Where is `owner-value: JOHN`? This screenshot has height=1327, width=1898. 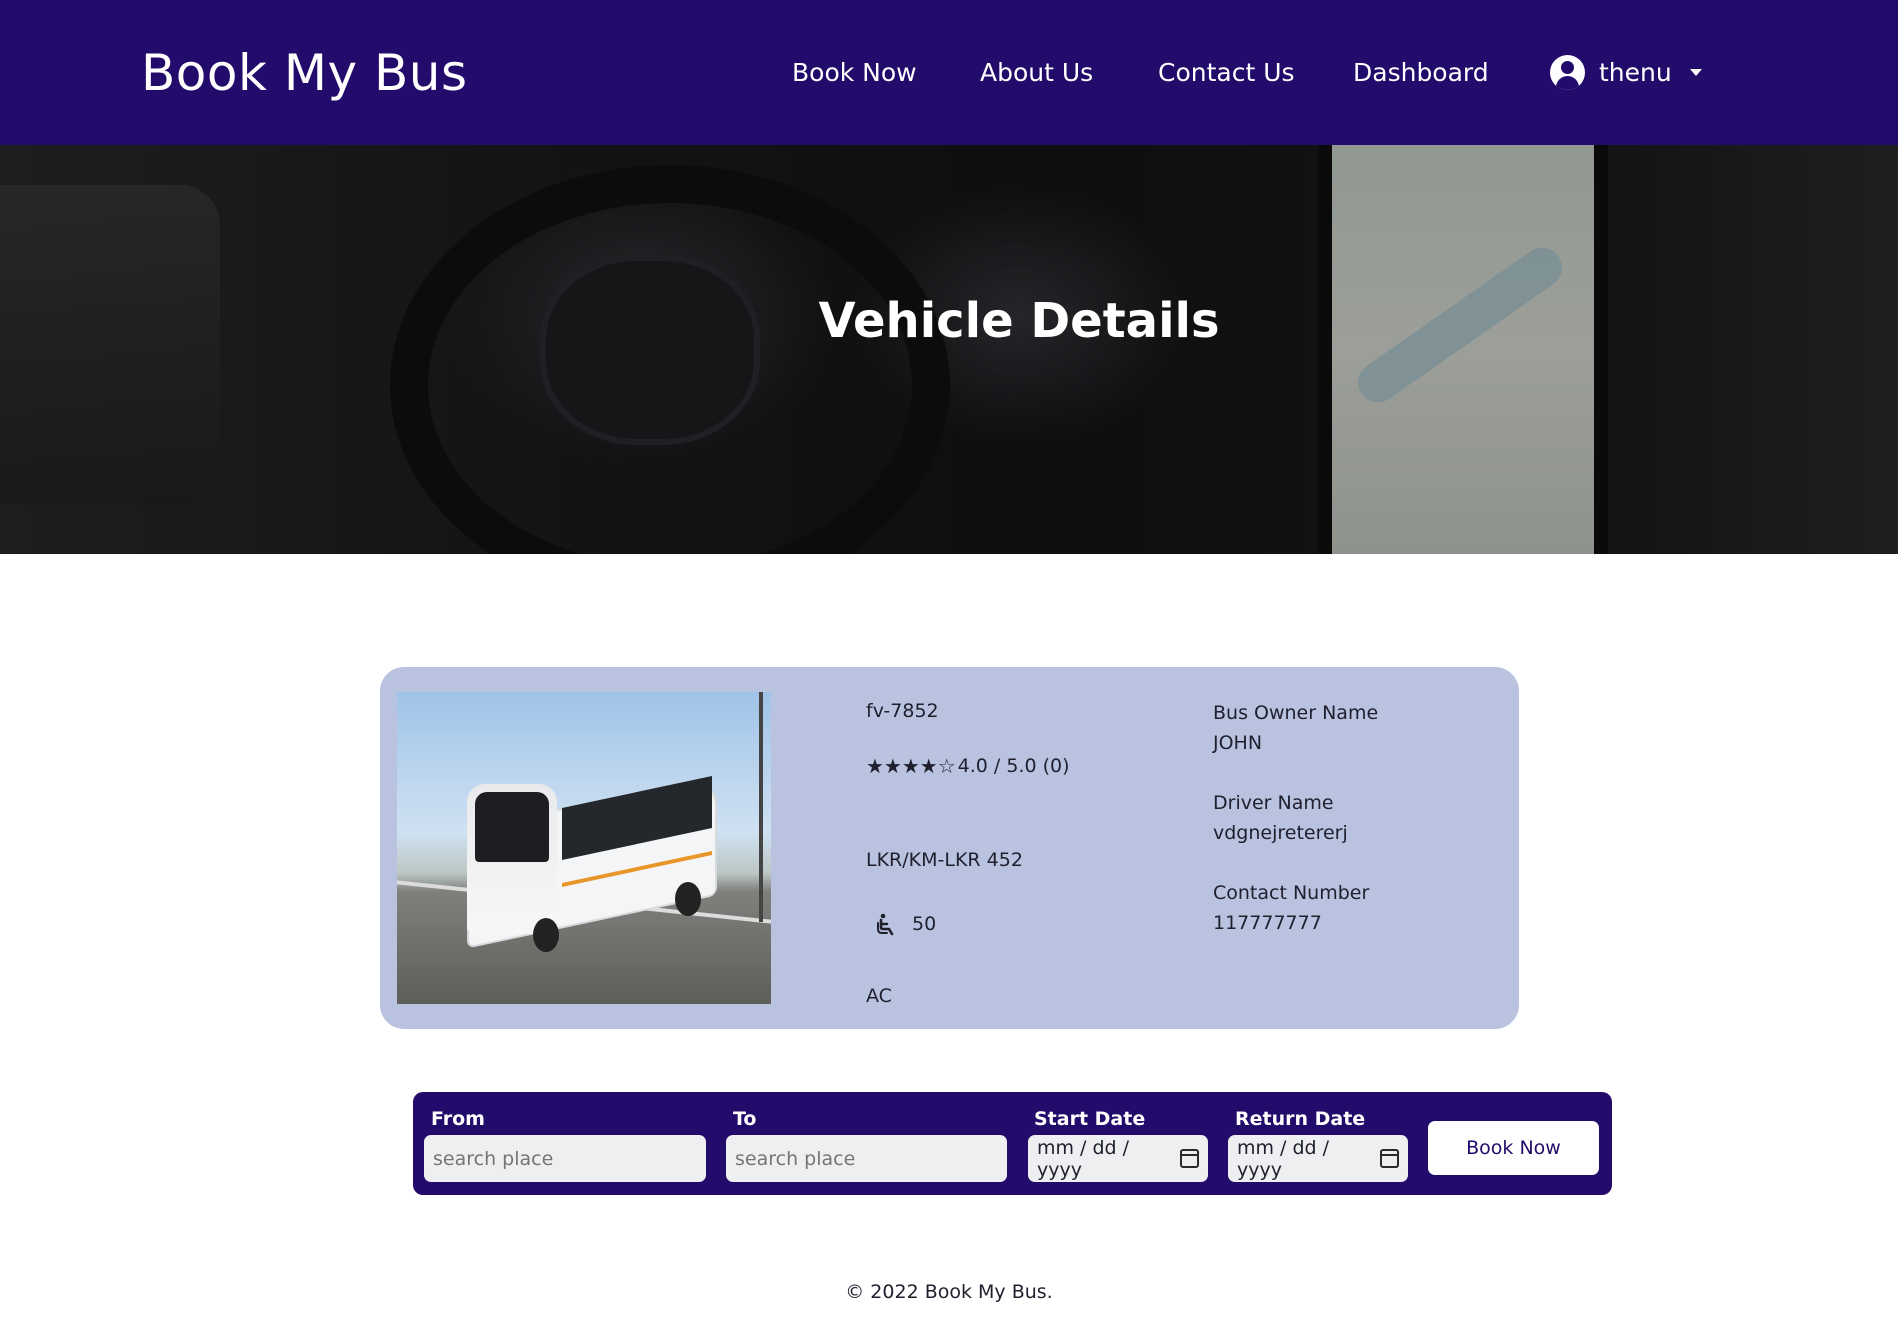 owner-value: JOHN is located at coordinates (1238, 743).